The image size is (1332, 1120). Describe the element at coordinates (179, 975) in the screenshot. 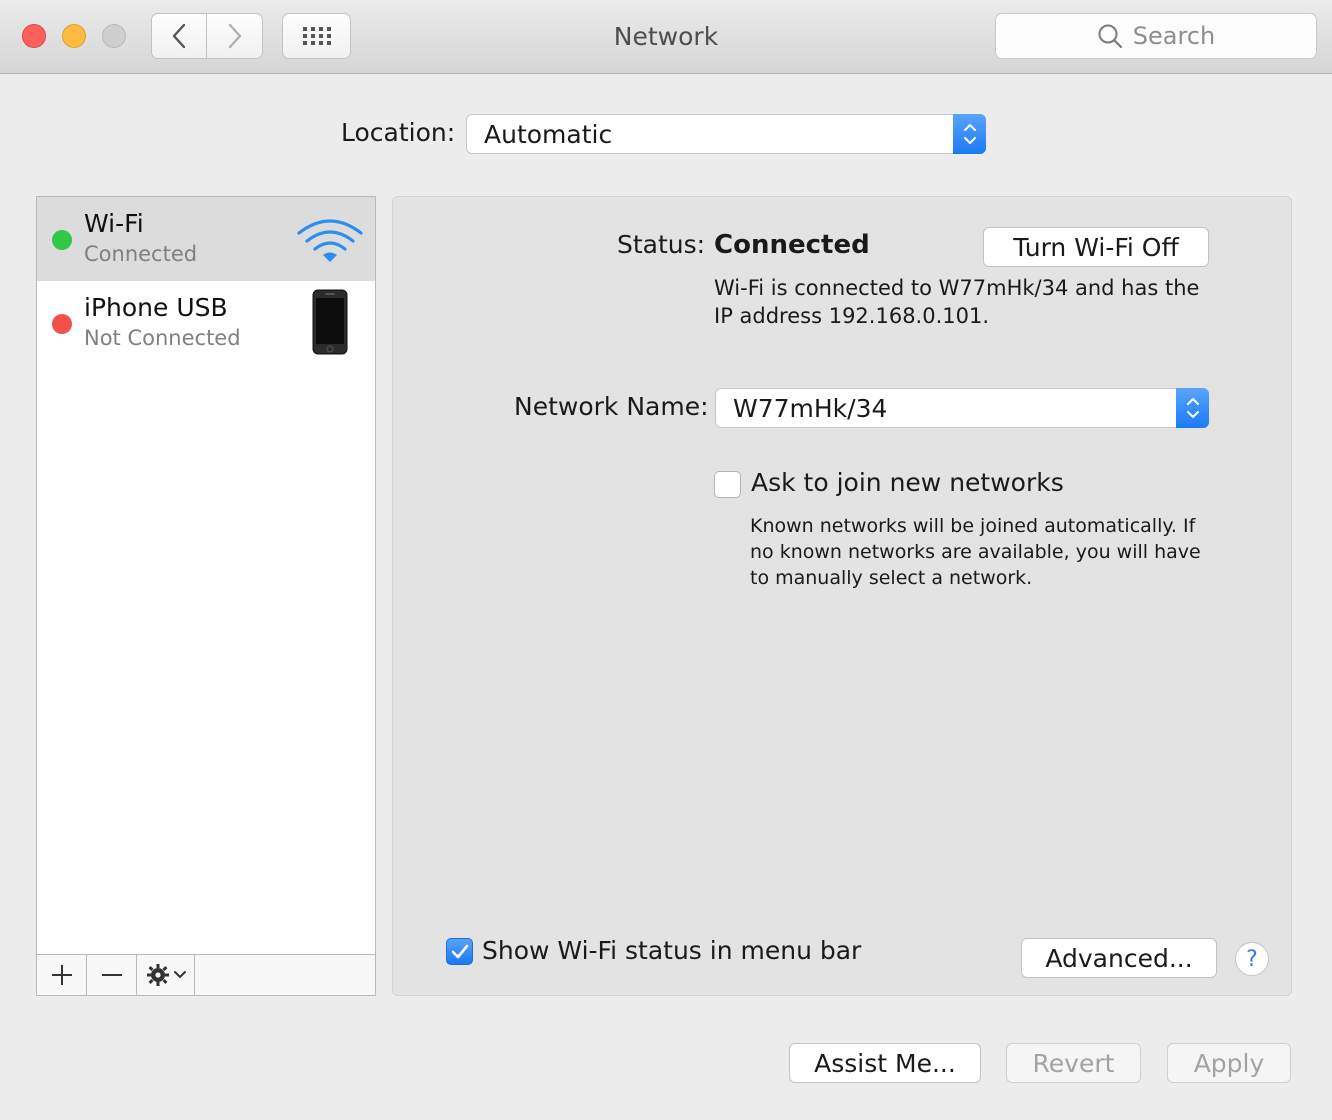

I see `chevron-down-icon` at that location.